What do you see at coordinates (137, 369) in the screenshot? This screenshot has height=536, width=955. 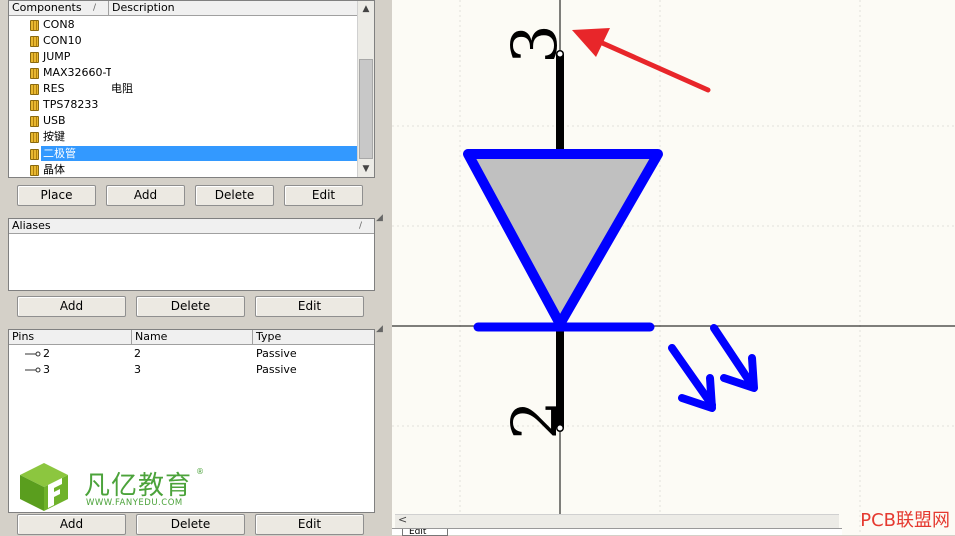 I see `pin-name: 3` at bounding box center [137, 369].